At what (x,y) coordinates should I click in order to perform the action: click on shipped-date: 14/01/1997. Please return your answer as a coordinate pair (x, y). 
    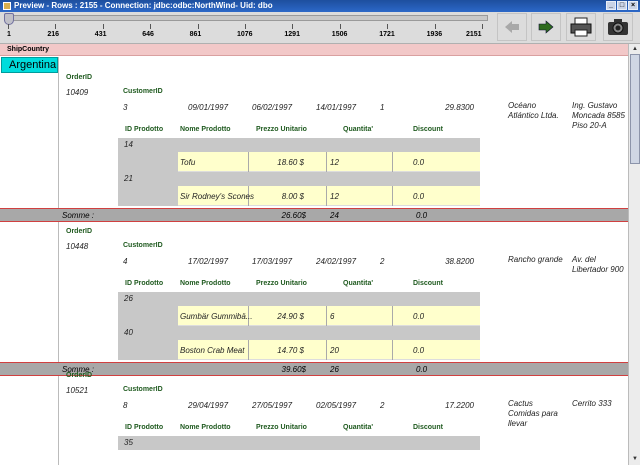
    Looking at the image, I should click on (336, 107).